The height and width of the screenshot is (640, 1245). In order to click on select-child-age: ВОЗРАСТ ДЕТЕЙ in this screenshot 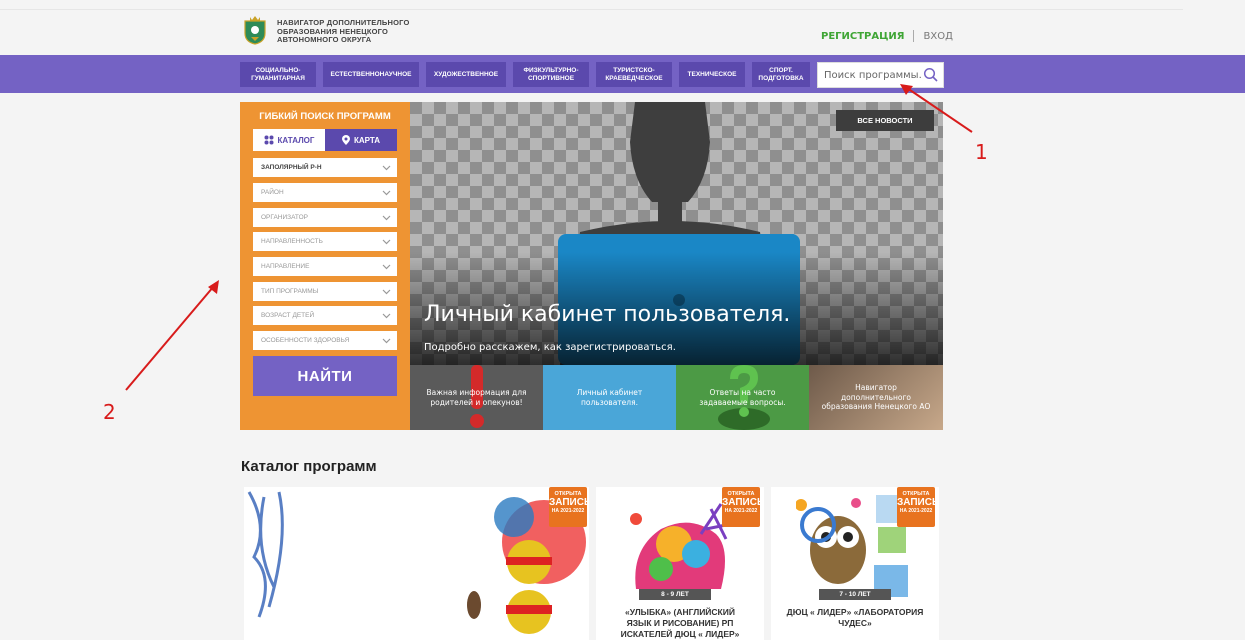, I will do `click(325, 315)`.